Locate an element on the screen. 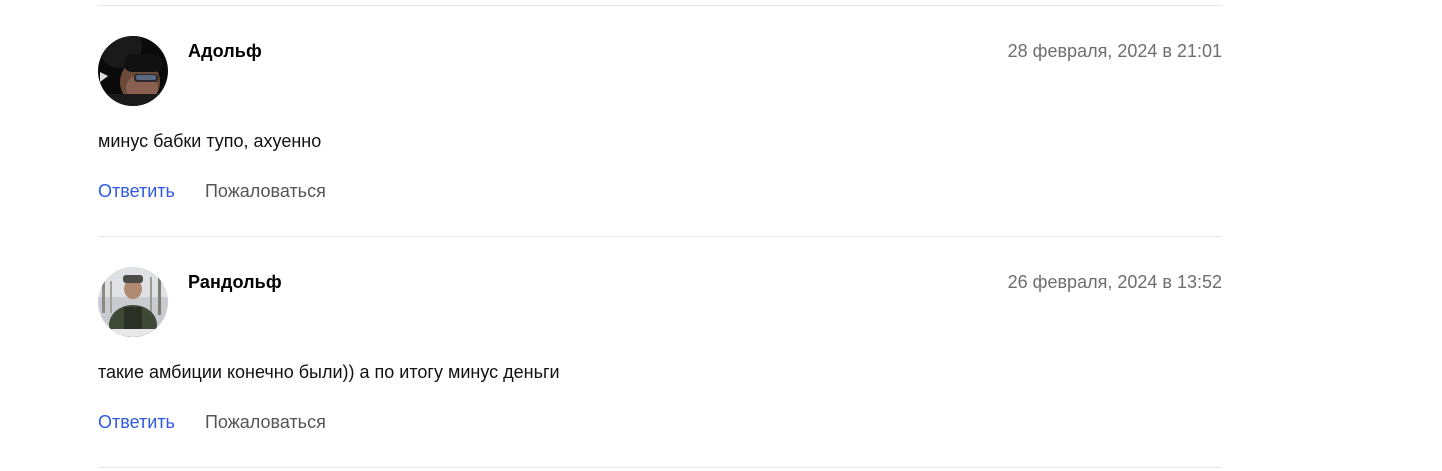 The image size is (1442, 471). comment-text: минус бабки тупо, ахуенно is located at coordinates (210, 141).